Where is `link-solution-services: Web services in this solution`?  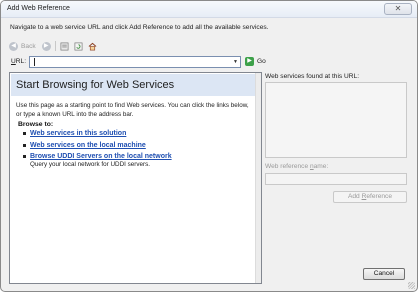
link-solution-services: Web services in this solution is located at coordinates (78, 133).